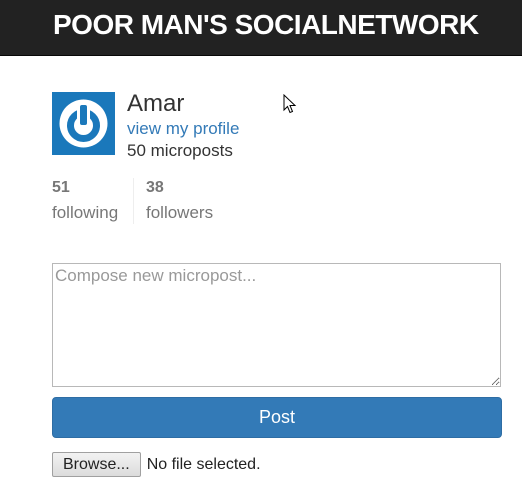 This screenshot has width=522, height=491. I want to click on post-button: Post, so click(277, 417).